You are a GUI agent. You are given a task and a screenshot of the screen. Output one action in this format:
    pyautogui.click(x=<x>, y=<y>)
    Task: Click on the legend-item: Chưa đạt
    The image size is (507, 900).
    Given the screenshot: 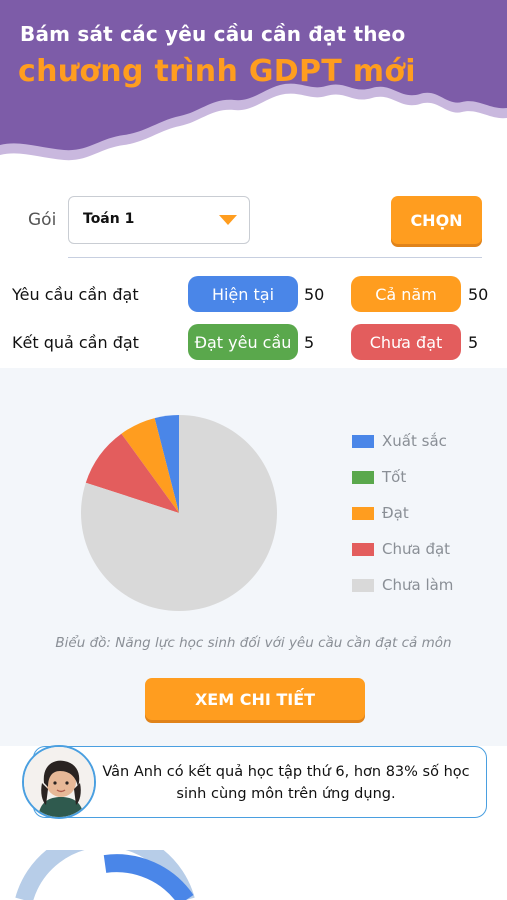 What is the action you would take?
    pyautogui.click(x=401, y=549)
    